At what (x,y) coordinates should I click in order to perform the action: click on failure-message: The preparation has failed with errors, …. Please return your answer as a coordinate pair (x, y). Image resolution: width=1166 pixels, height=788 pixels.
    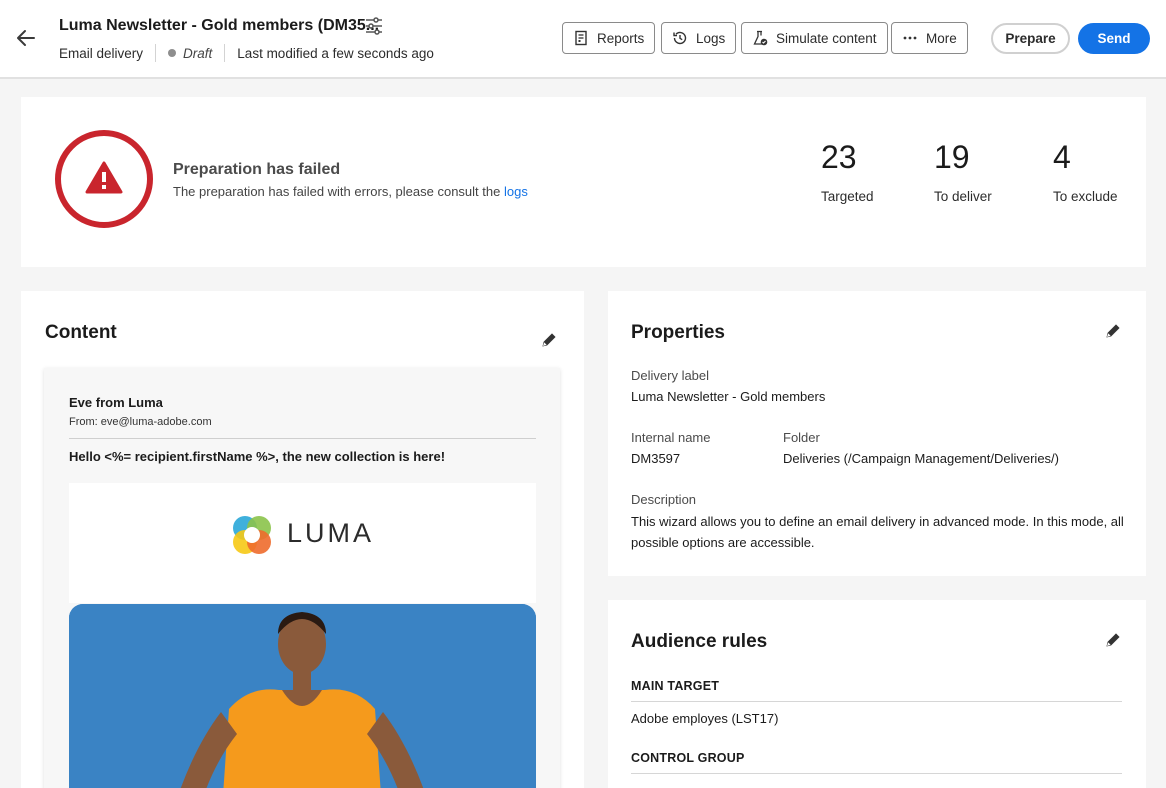
    Looking at the image, I should click on (350, 191).